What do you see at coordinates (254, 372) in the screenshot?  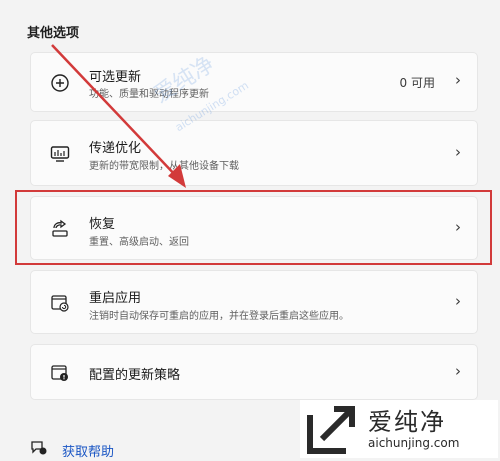 I see `update-policies-card: 配置的更新策略 ›` at bounding box center [254, 372].